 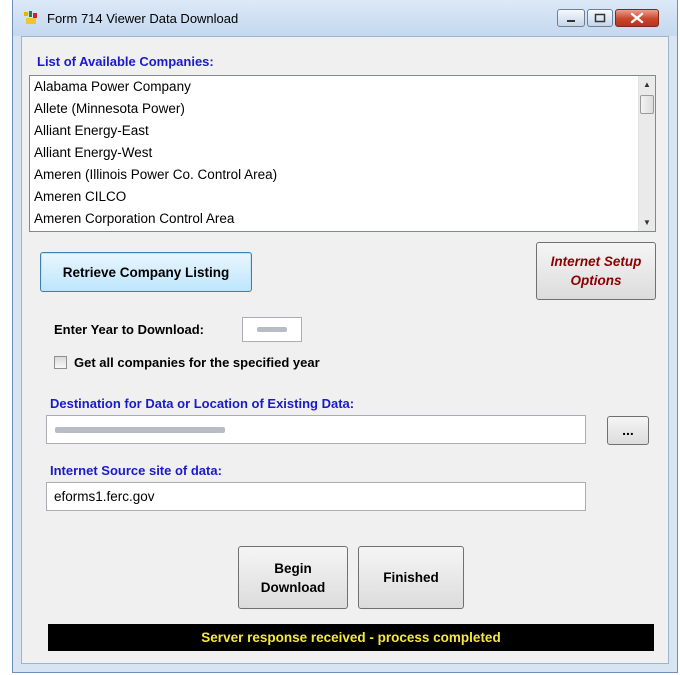 I want to click on begin-label-line1: Begin, so click(x=293, y=568).